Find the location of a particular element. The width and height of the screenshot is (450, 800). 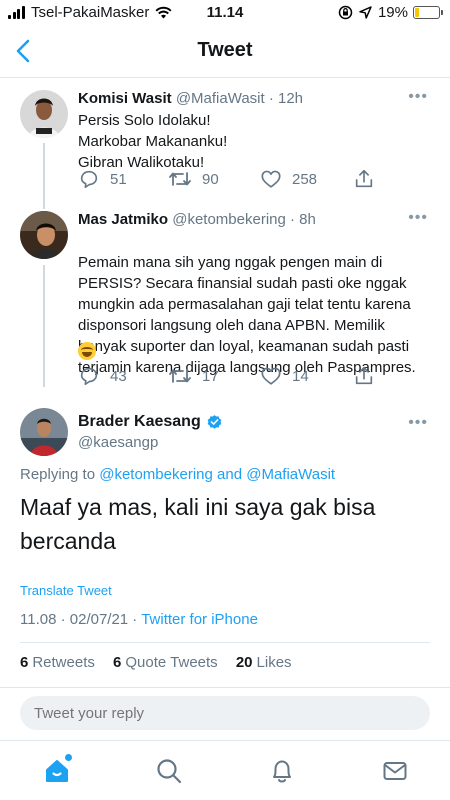

quotes-label: Quote Tweets is located at coordinates (171, 662).